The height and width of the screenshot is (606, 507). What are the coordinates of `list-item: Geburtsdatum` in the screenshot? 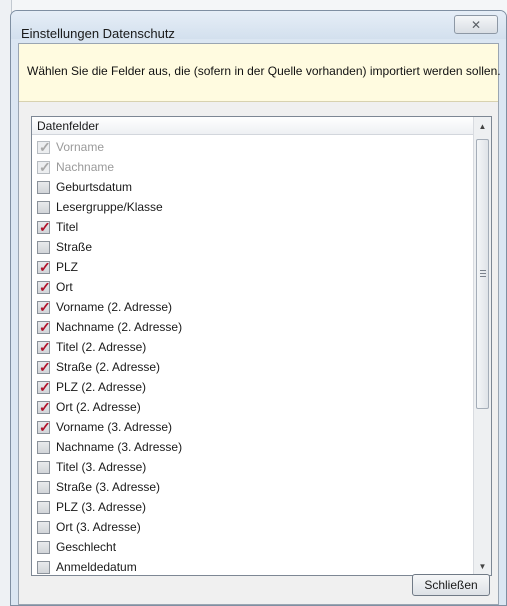 It's located at (252, 187).